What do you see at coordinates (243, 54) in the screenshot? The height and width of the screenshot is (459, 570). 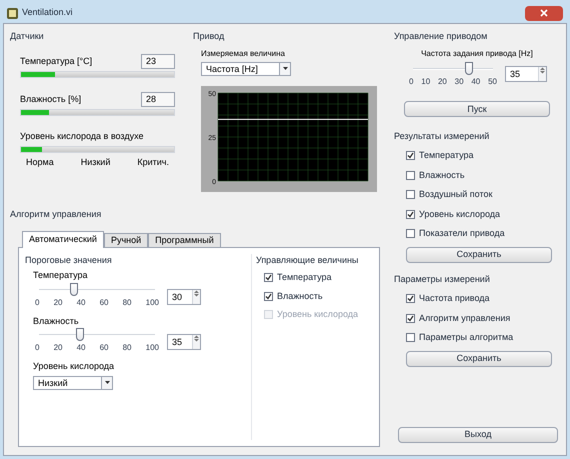 I see `field-label: Измеряемая величина` at bounding box center [243, 54].